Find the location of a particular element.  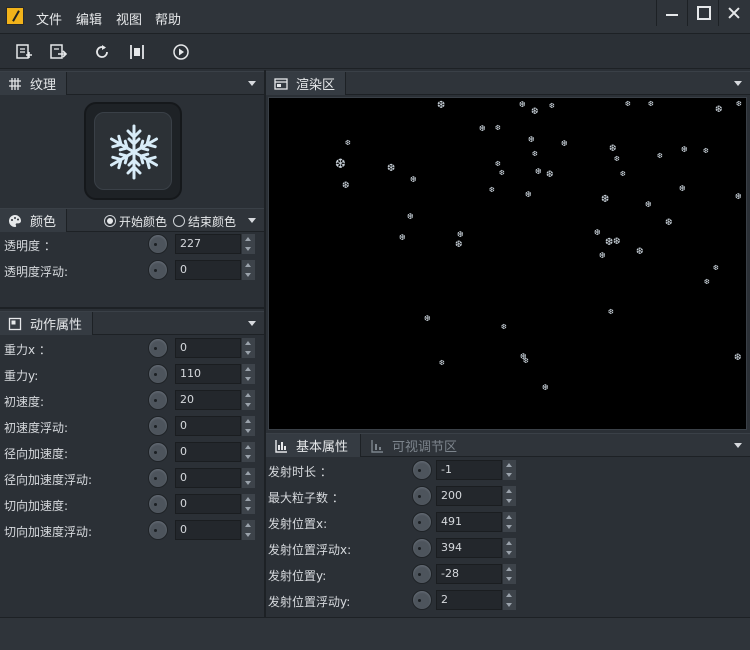

menu-edit: 编辑 is located at coordinates (89, 18).